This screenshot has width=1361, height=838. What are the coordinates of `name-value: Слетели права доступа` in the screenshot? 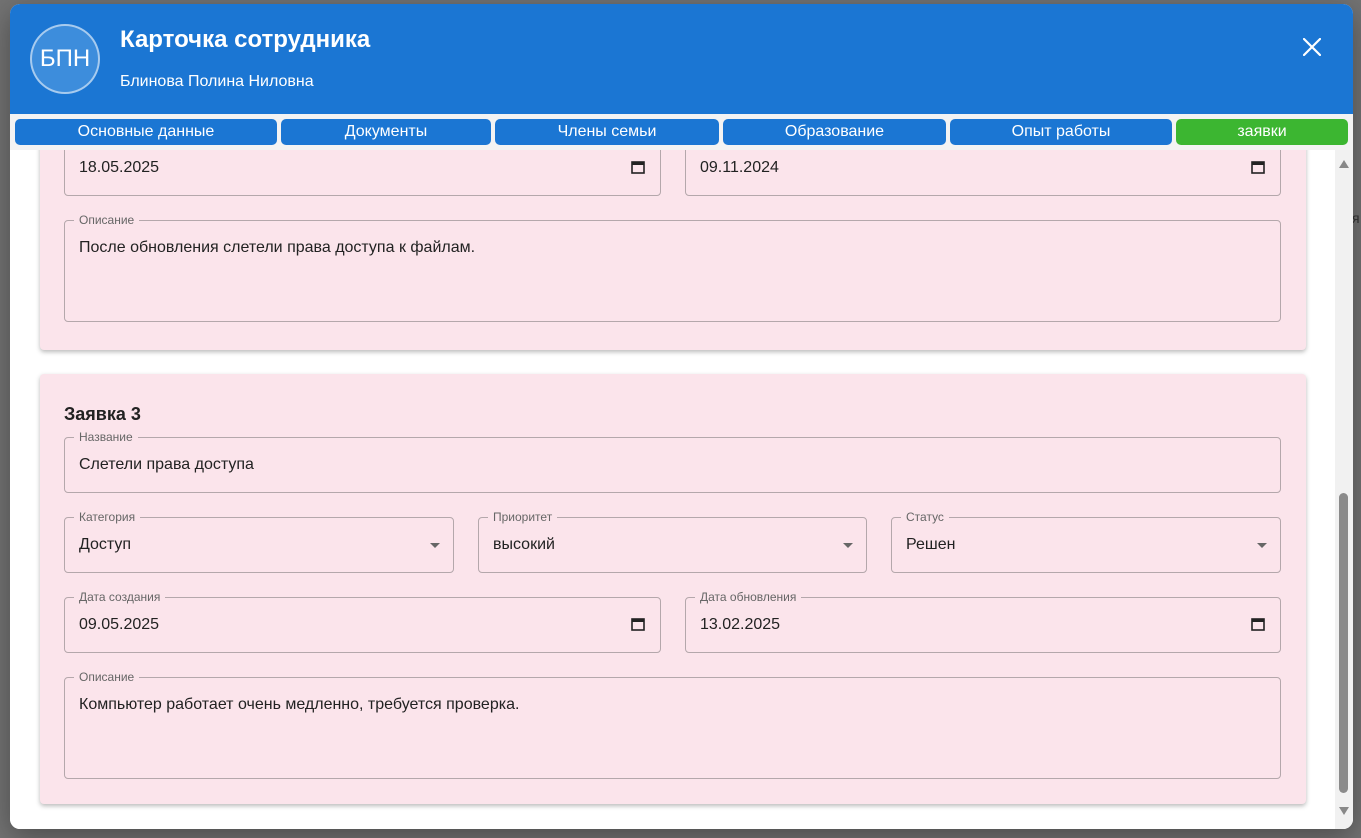 It's located at (166, 464).